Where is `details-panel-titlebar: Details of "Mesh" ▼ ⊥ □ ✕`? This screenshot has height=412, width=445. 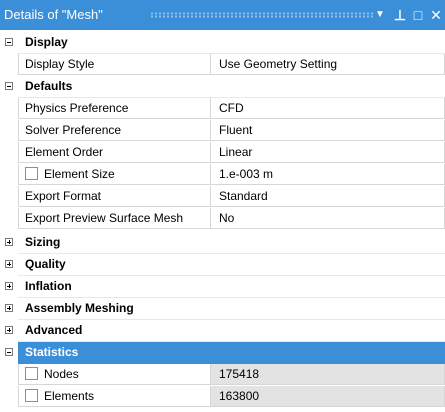 details-panel-titlebar: Details of "Mesh" ▼ ⊥ □ ✕ is located at coordinates (222, 15).